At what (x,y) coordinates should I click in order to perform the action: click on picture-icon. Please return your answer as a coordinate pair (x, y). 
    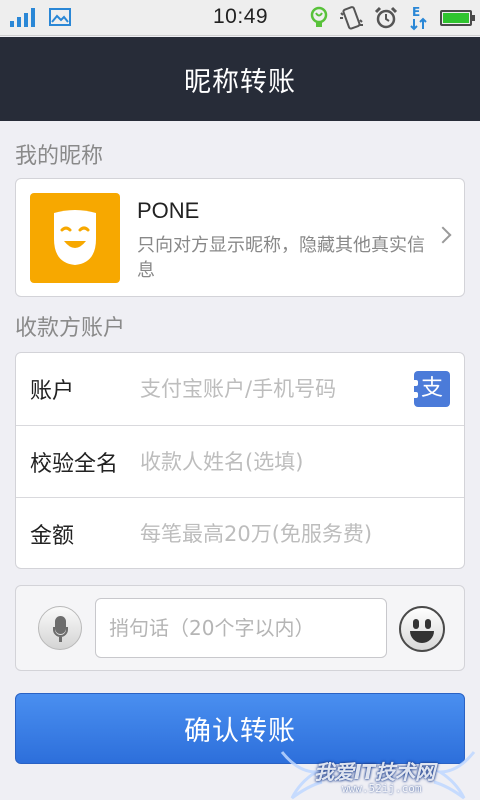
    Looking at the image, I should click on (60, 17).